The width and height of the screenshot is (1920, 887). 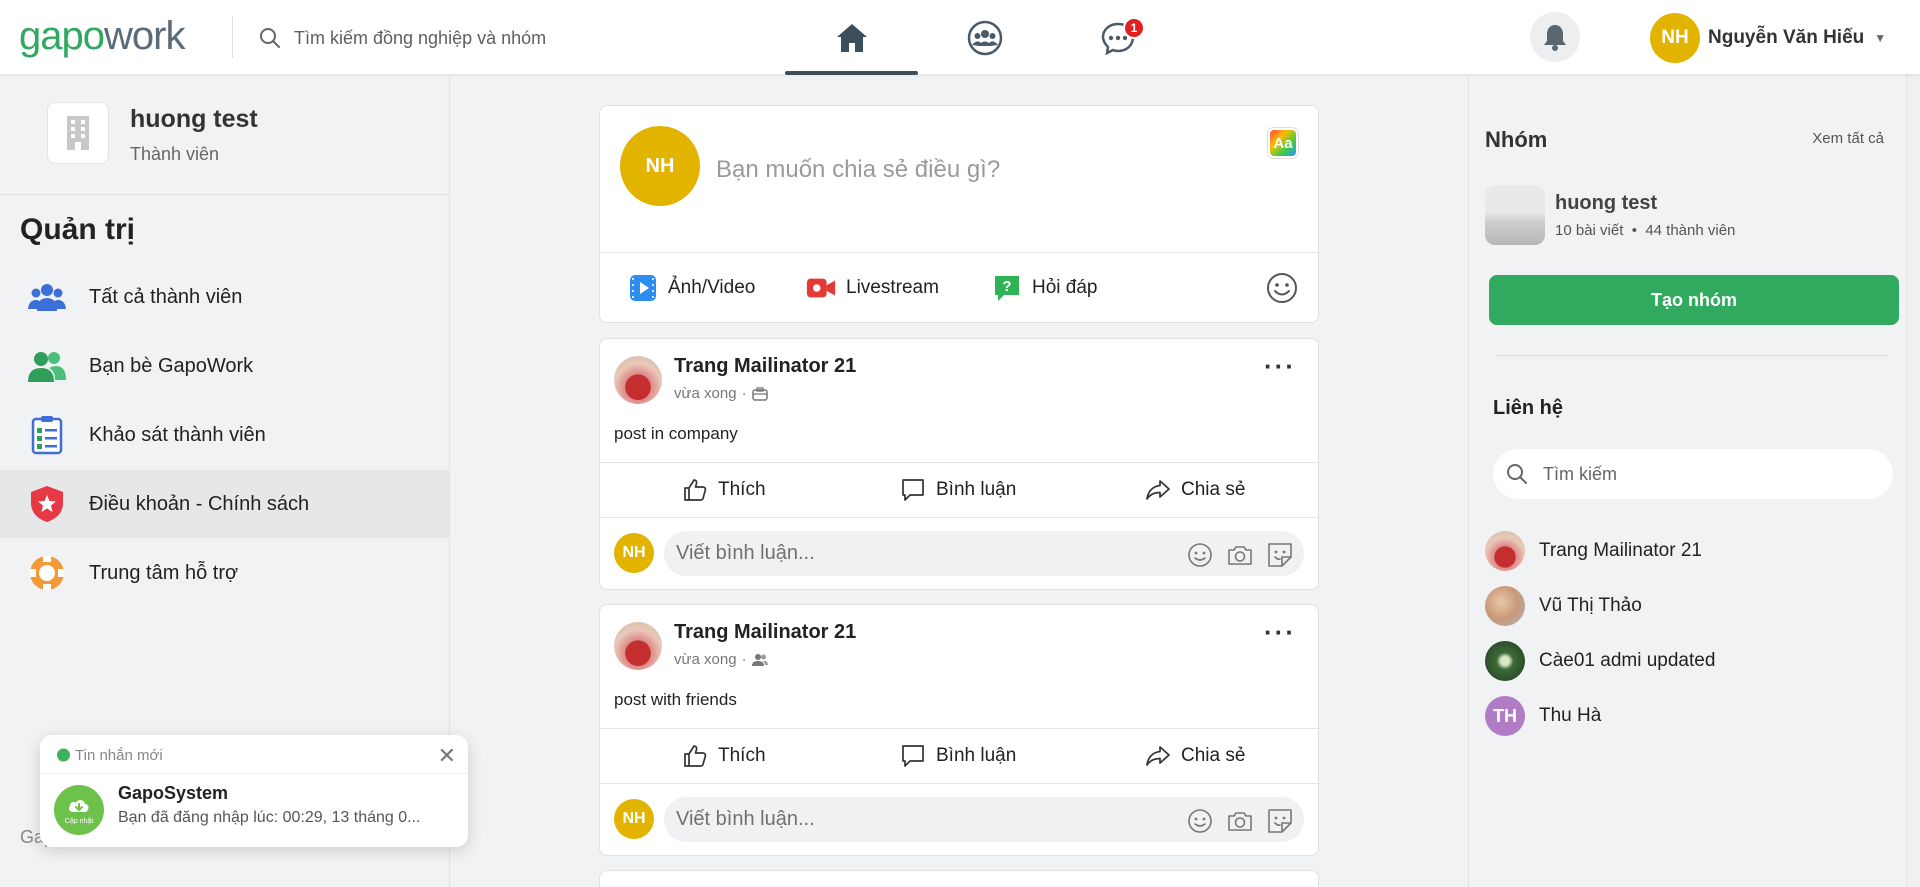 I want to click on video-icon, so click(x=643, y=288).